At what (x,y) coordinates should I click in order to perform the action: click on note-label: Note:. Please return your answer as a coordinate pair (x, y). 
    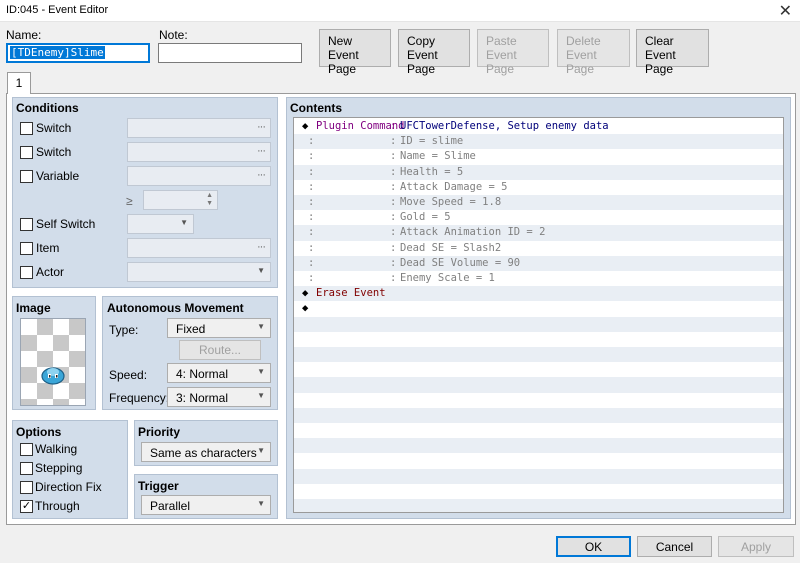
    Looking at the image, I should click on (173, 35).